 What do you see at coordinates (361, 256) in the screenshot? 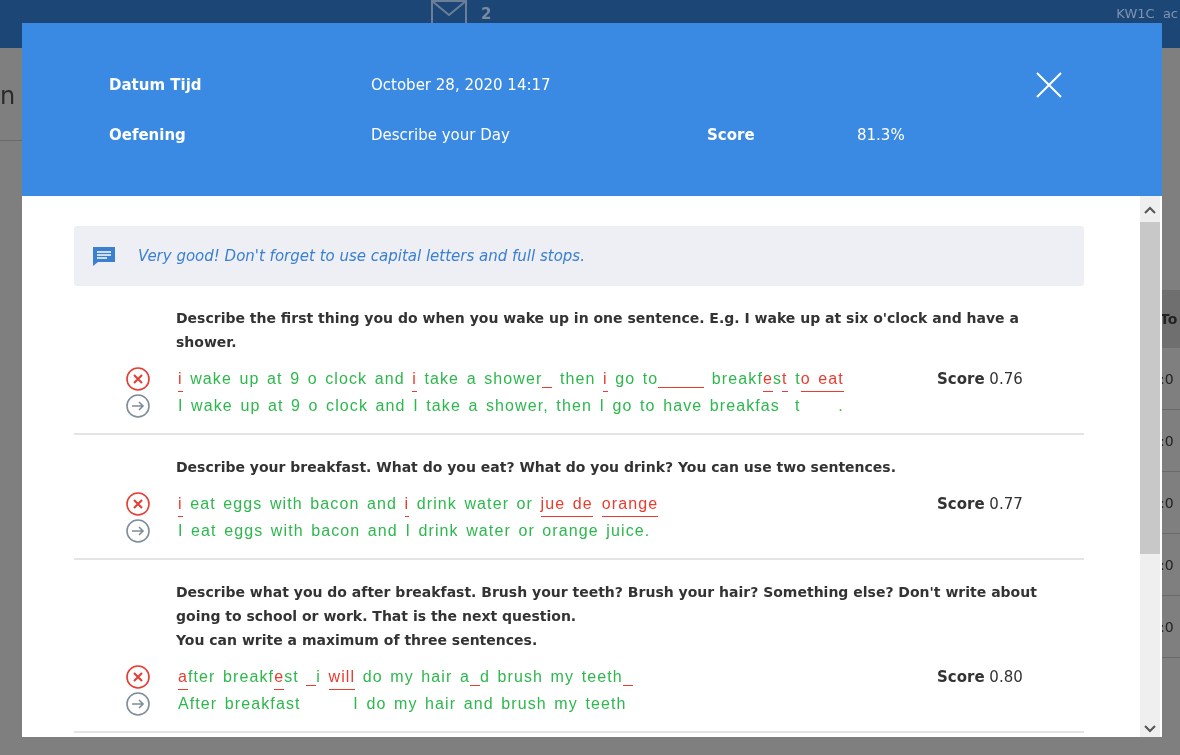
I see `feedback-text: Very good! Don't forget to use capital letters and full stops.` at bounding box center [361, 256].